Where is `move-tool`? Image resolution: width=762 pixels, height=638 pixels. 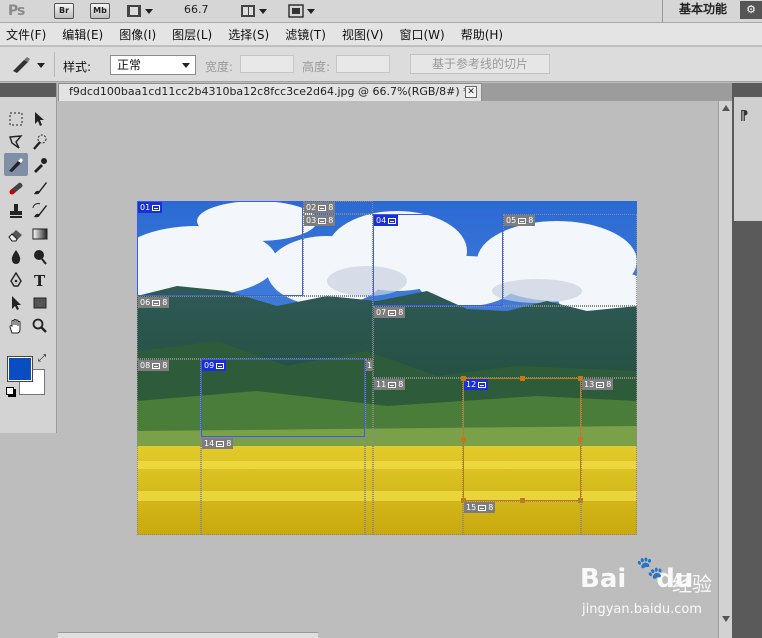
move-tool is located at coordinates (40, 118).